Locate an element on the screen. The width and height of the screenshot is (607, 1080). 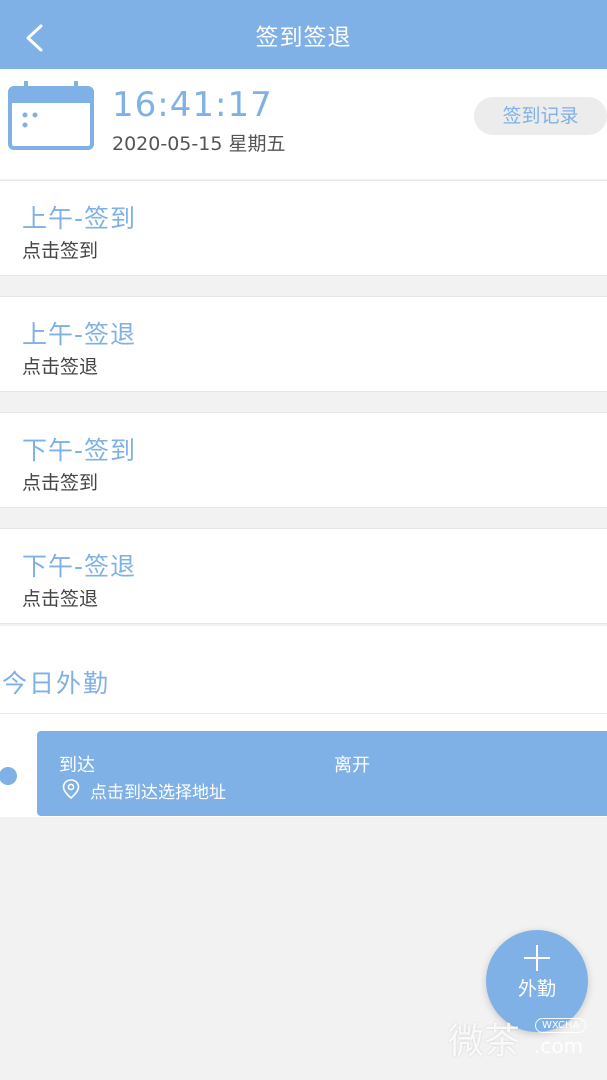
location-pin-icon is located at coordinates (71, 789).